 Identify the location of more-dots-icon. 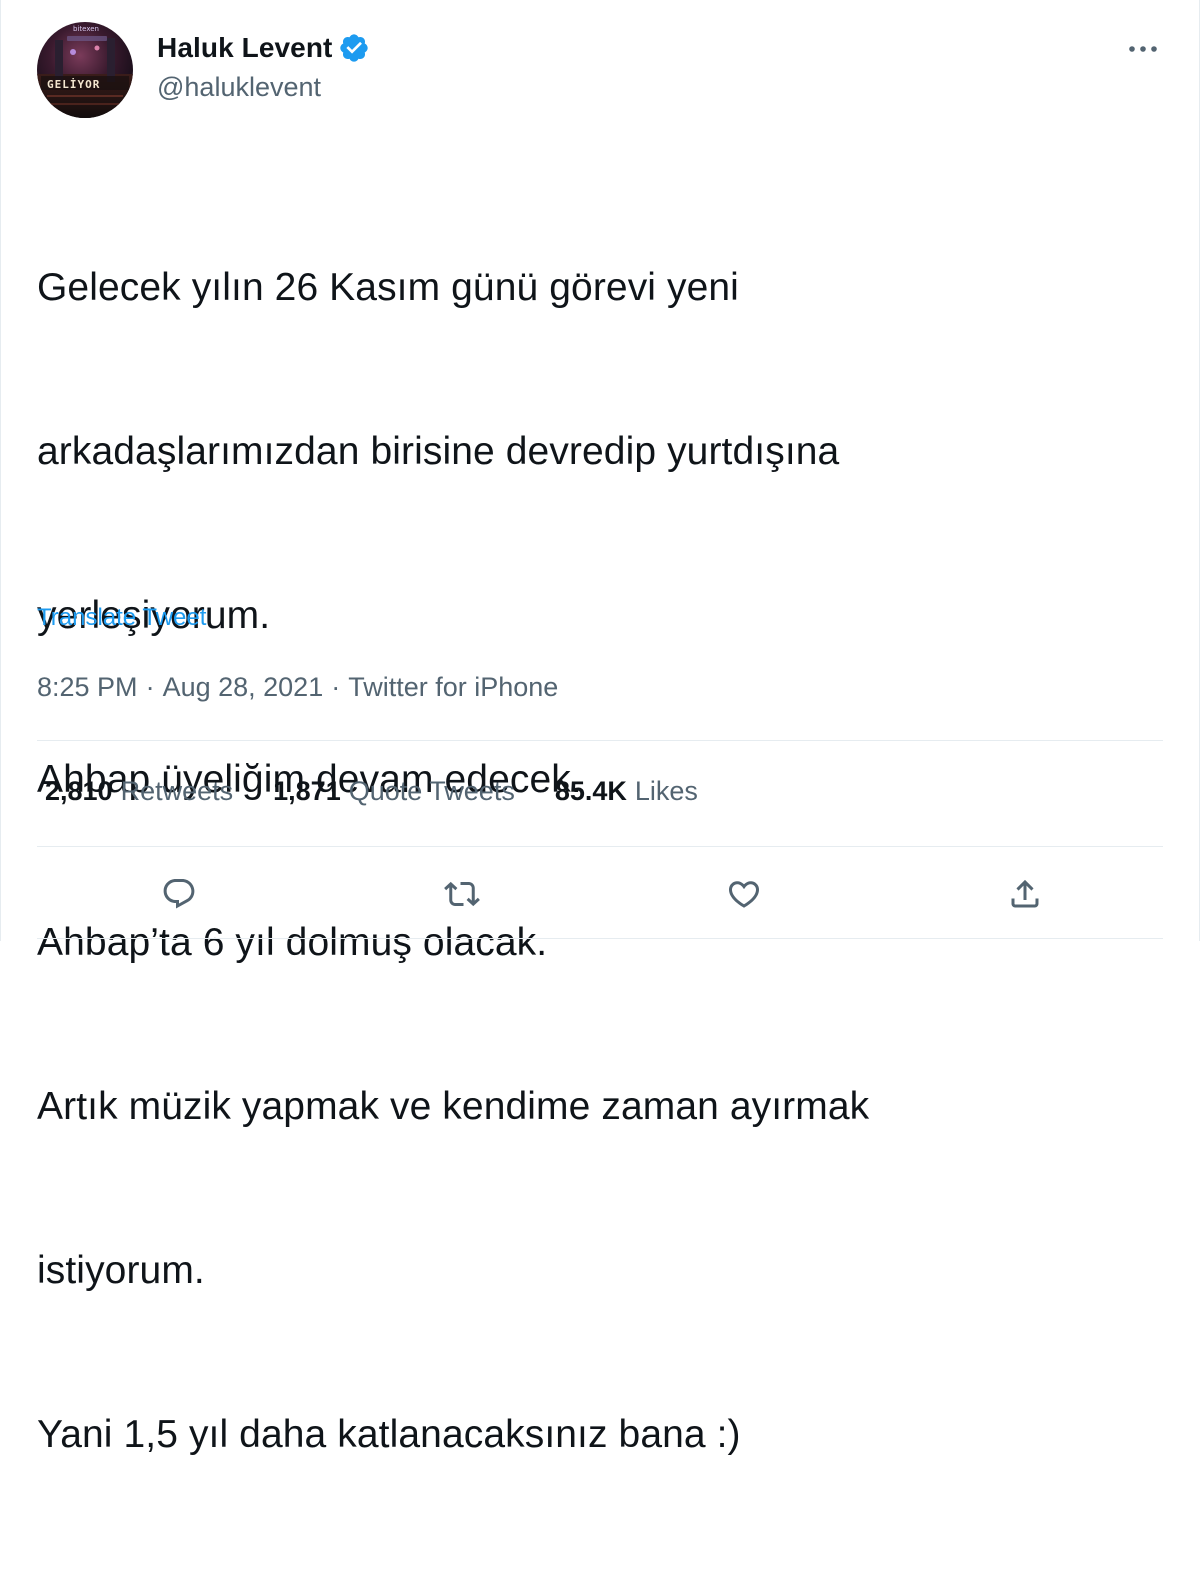
(1143, 49).